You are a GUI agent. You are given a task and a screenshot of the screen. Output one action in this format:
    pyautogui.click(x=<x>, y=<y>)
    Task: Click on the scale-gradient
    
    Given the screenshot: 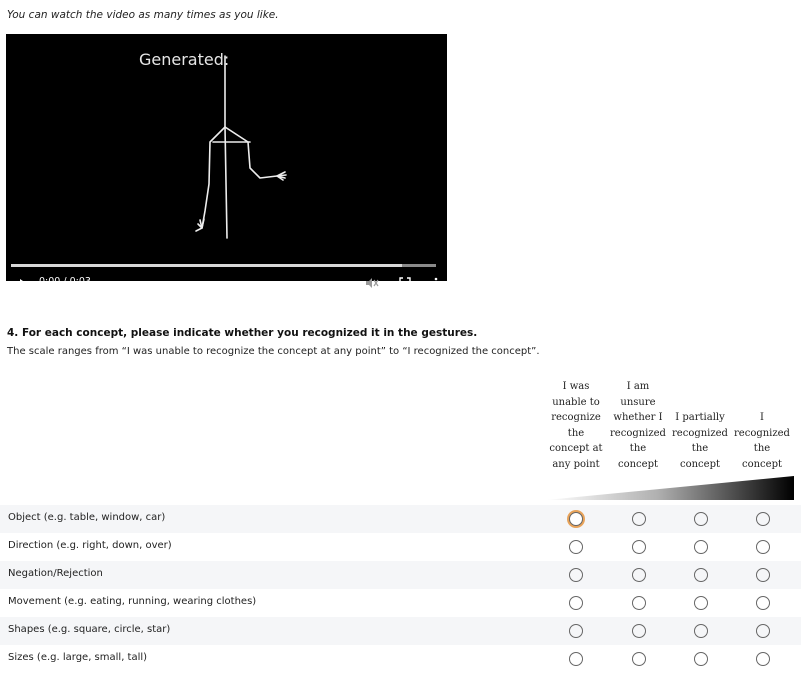 What is the action you would take?
    pyautogui.click(x=670, y=488)
    